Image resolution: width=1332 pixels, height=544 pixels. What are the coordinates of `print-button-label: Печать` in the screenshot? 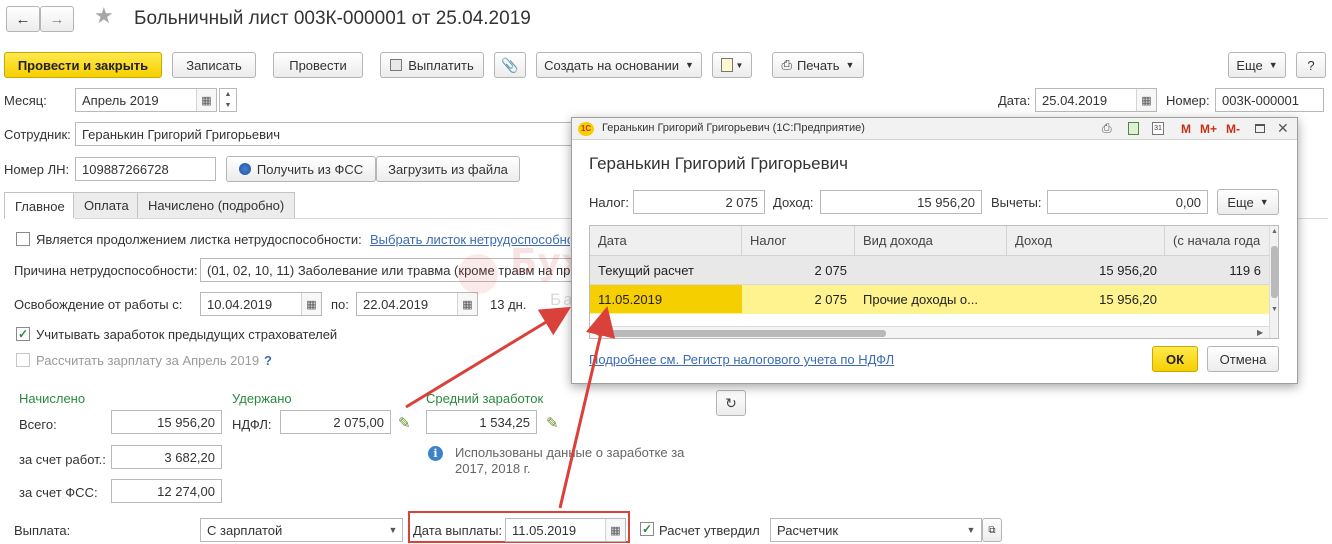 It's located at (818, 65).